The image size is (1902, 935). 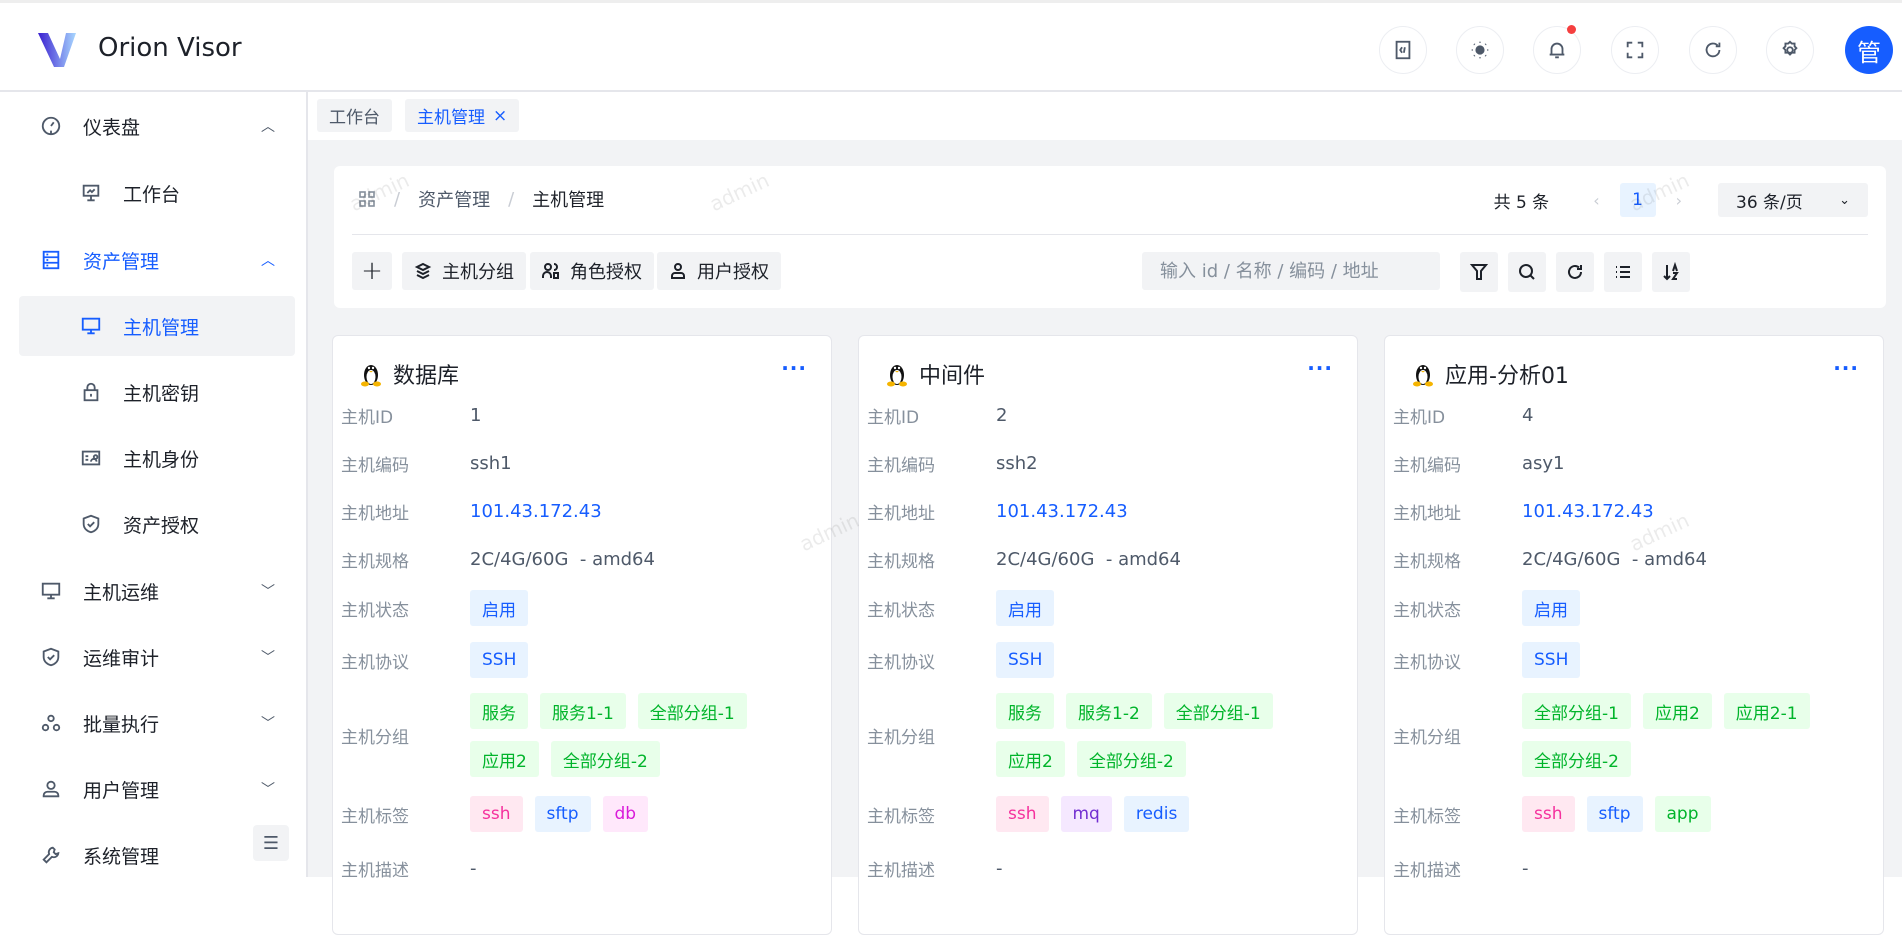 I want to click on sidebar-item-label: 仪表盘, so click(x=112, y=127).